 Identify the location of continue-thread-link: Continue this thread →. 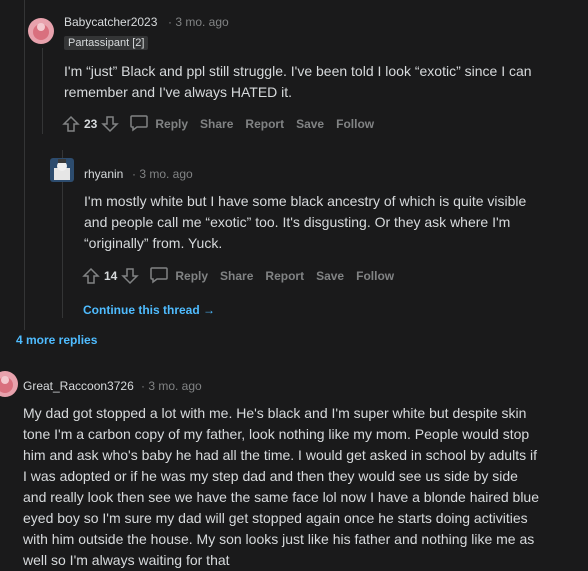
(149, 310).